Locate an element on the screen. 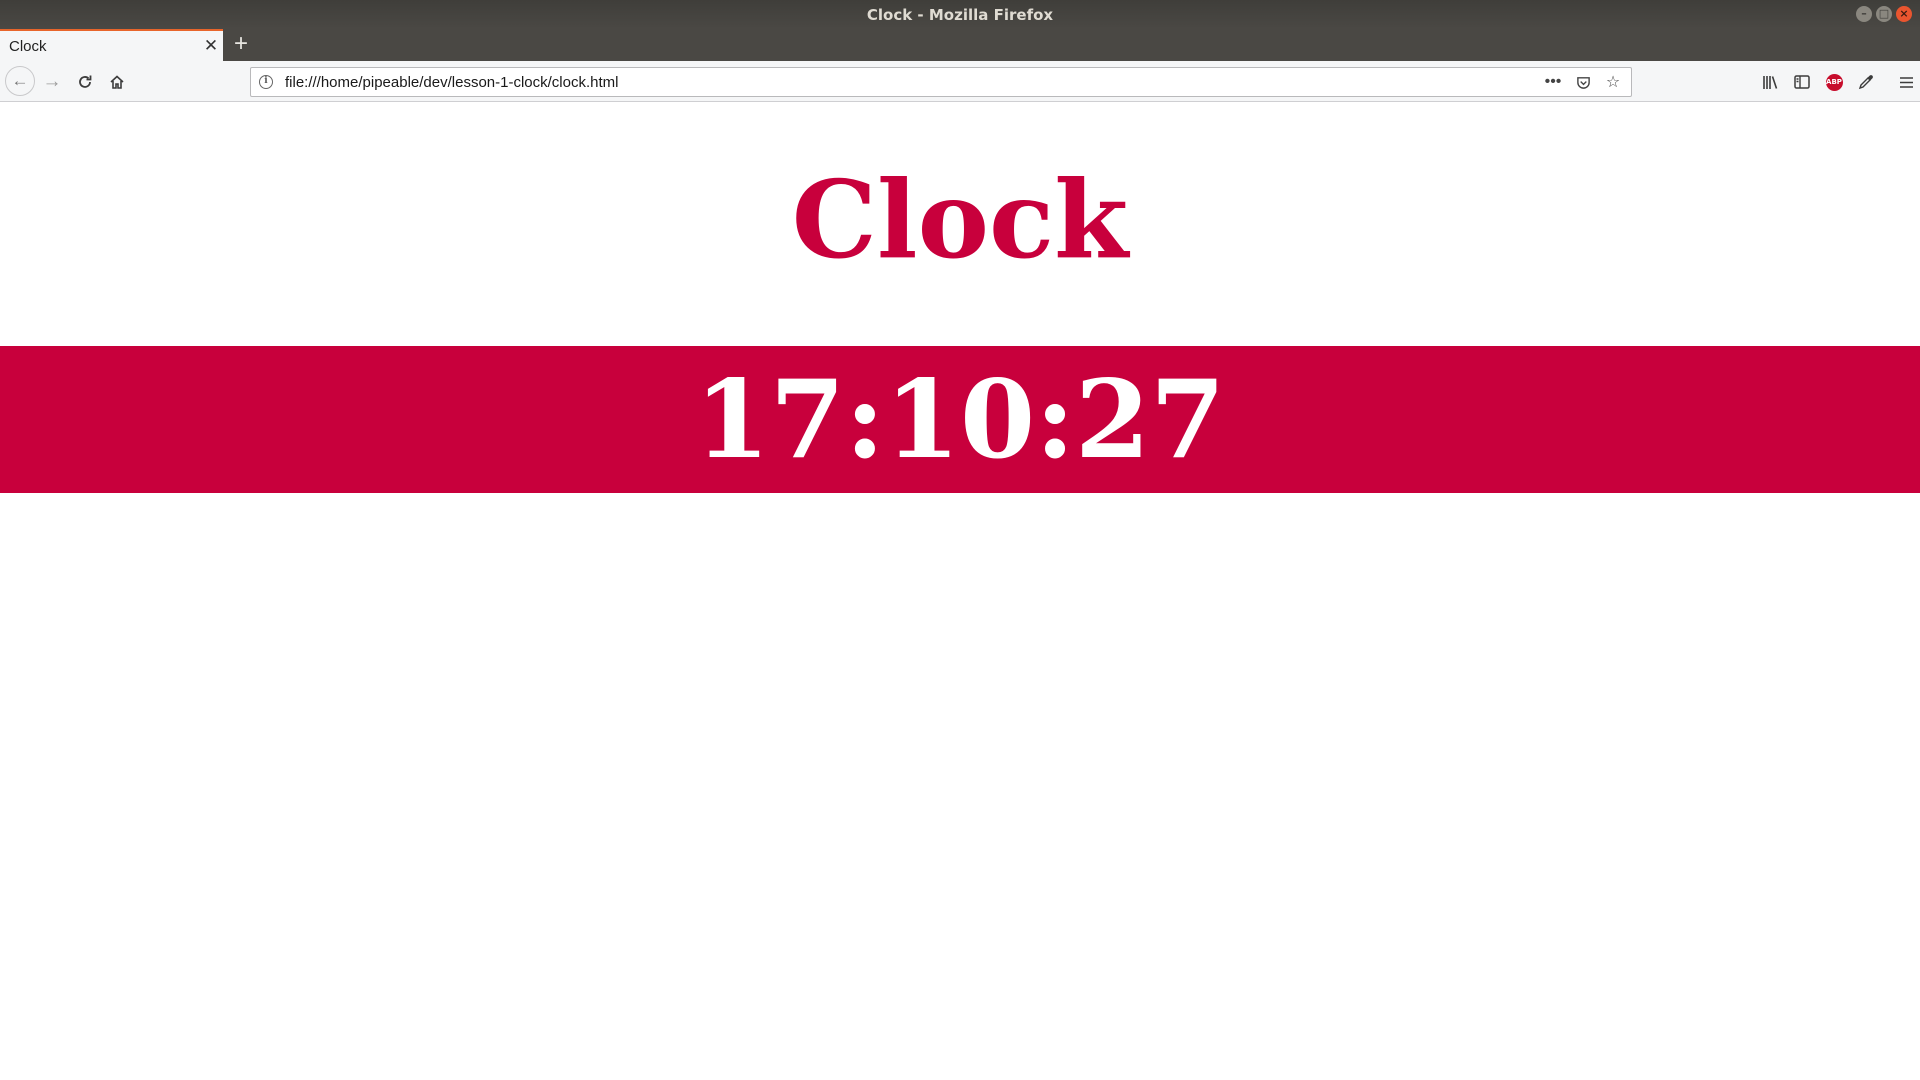 The width and height of the screenshot is (1920, 1080). window-title: Clock - Mozilla Firefox is located at coordinates (960, 14).